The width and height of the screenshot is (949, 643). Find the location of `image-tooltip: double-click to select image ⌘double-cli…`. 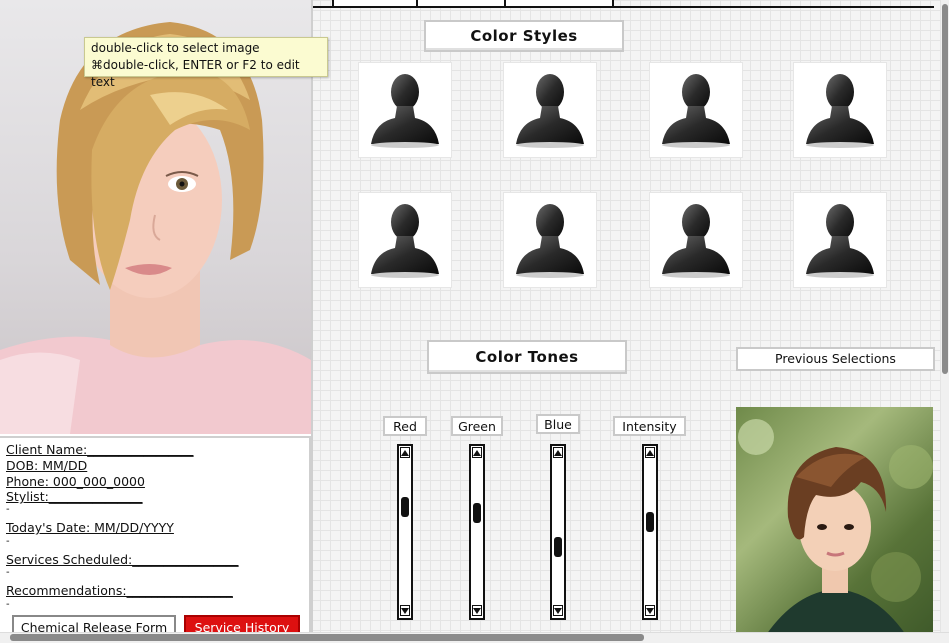

image-tooltip: double-click to select image ⌘double-cli… is located at coordinates (206, 63).